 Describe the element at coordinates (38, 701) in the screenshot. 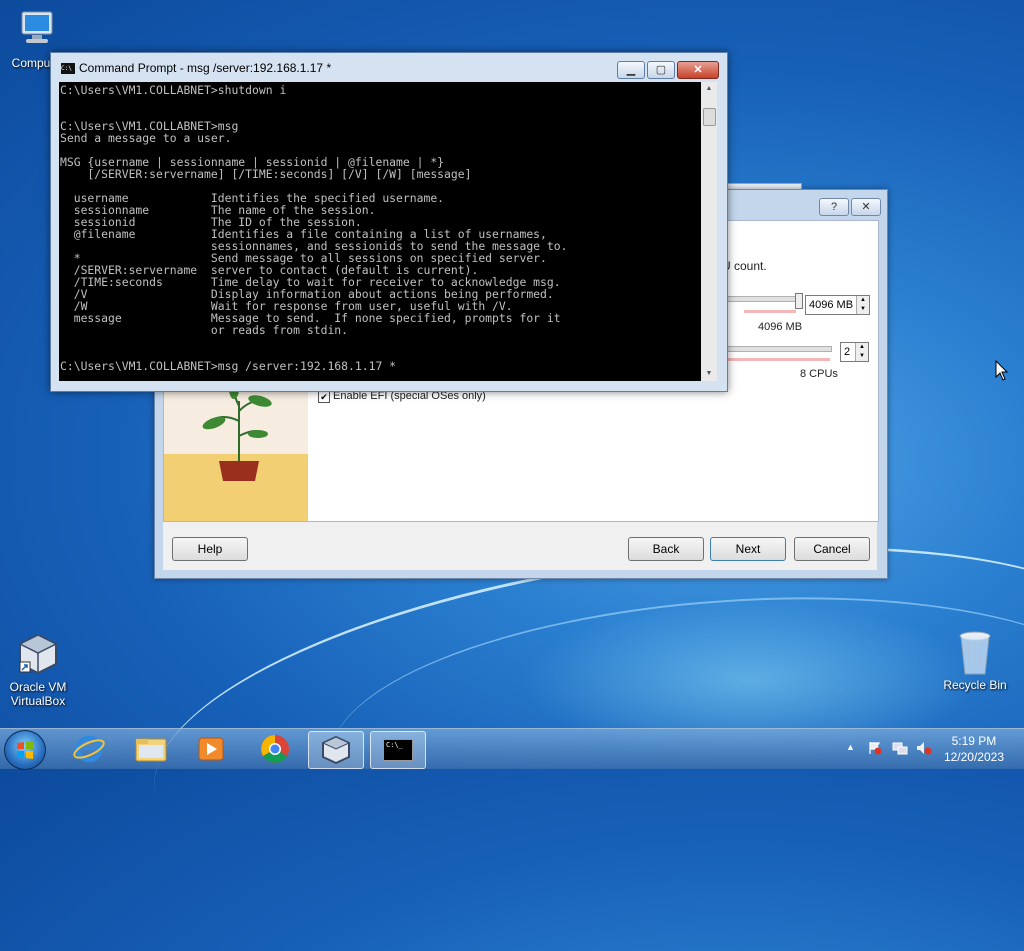

I see `virtualbox-label-line2: VirtualBox` at that location.